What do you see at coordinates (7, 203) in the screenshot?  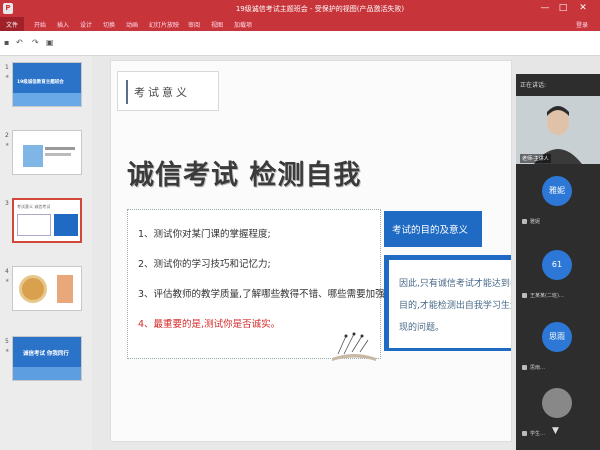 I see `slide-number: 3` at bounding box center [7, 203].